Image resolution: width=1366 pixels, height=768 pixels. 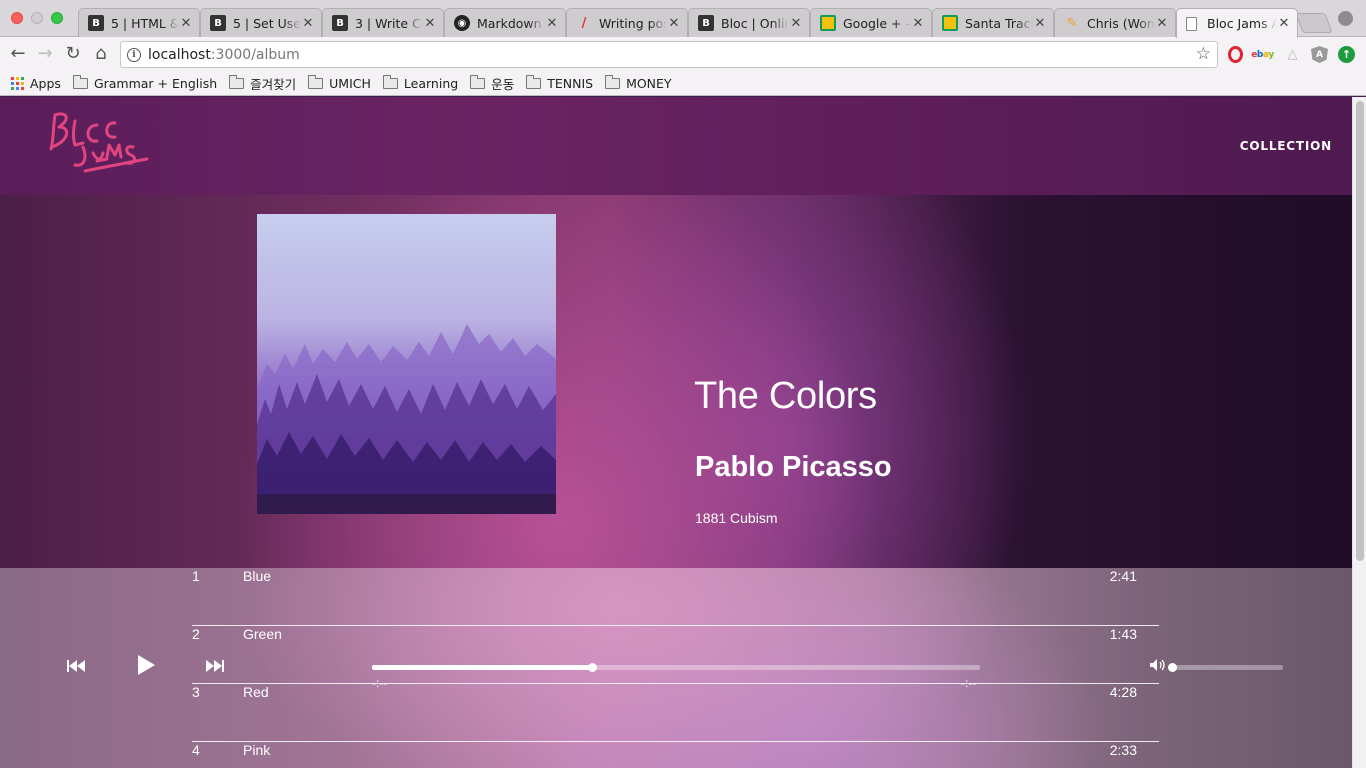 What do you see at coordinates (196, 750) in the screenshot?
I see `song-number: 4` at bounding box center [196, 750].